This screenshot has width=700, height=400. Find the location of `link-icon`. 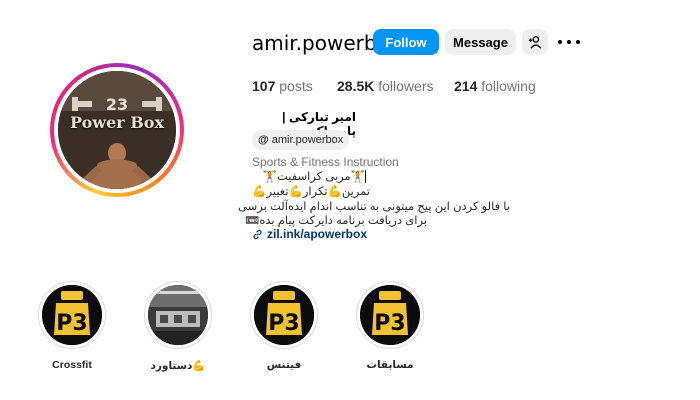

link-icon is located at coordinates (257, 234).